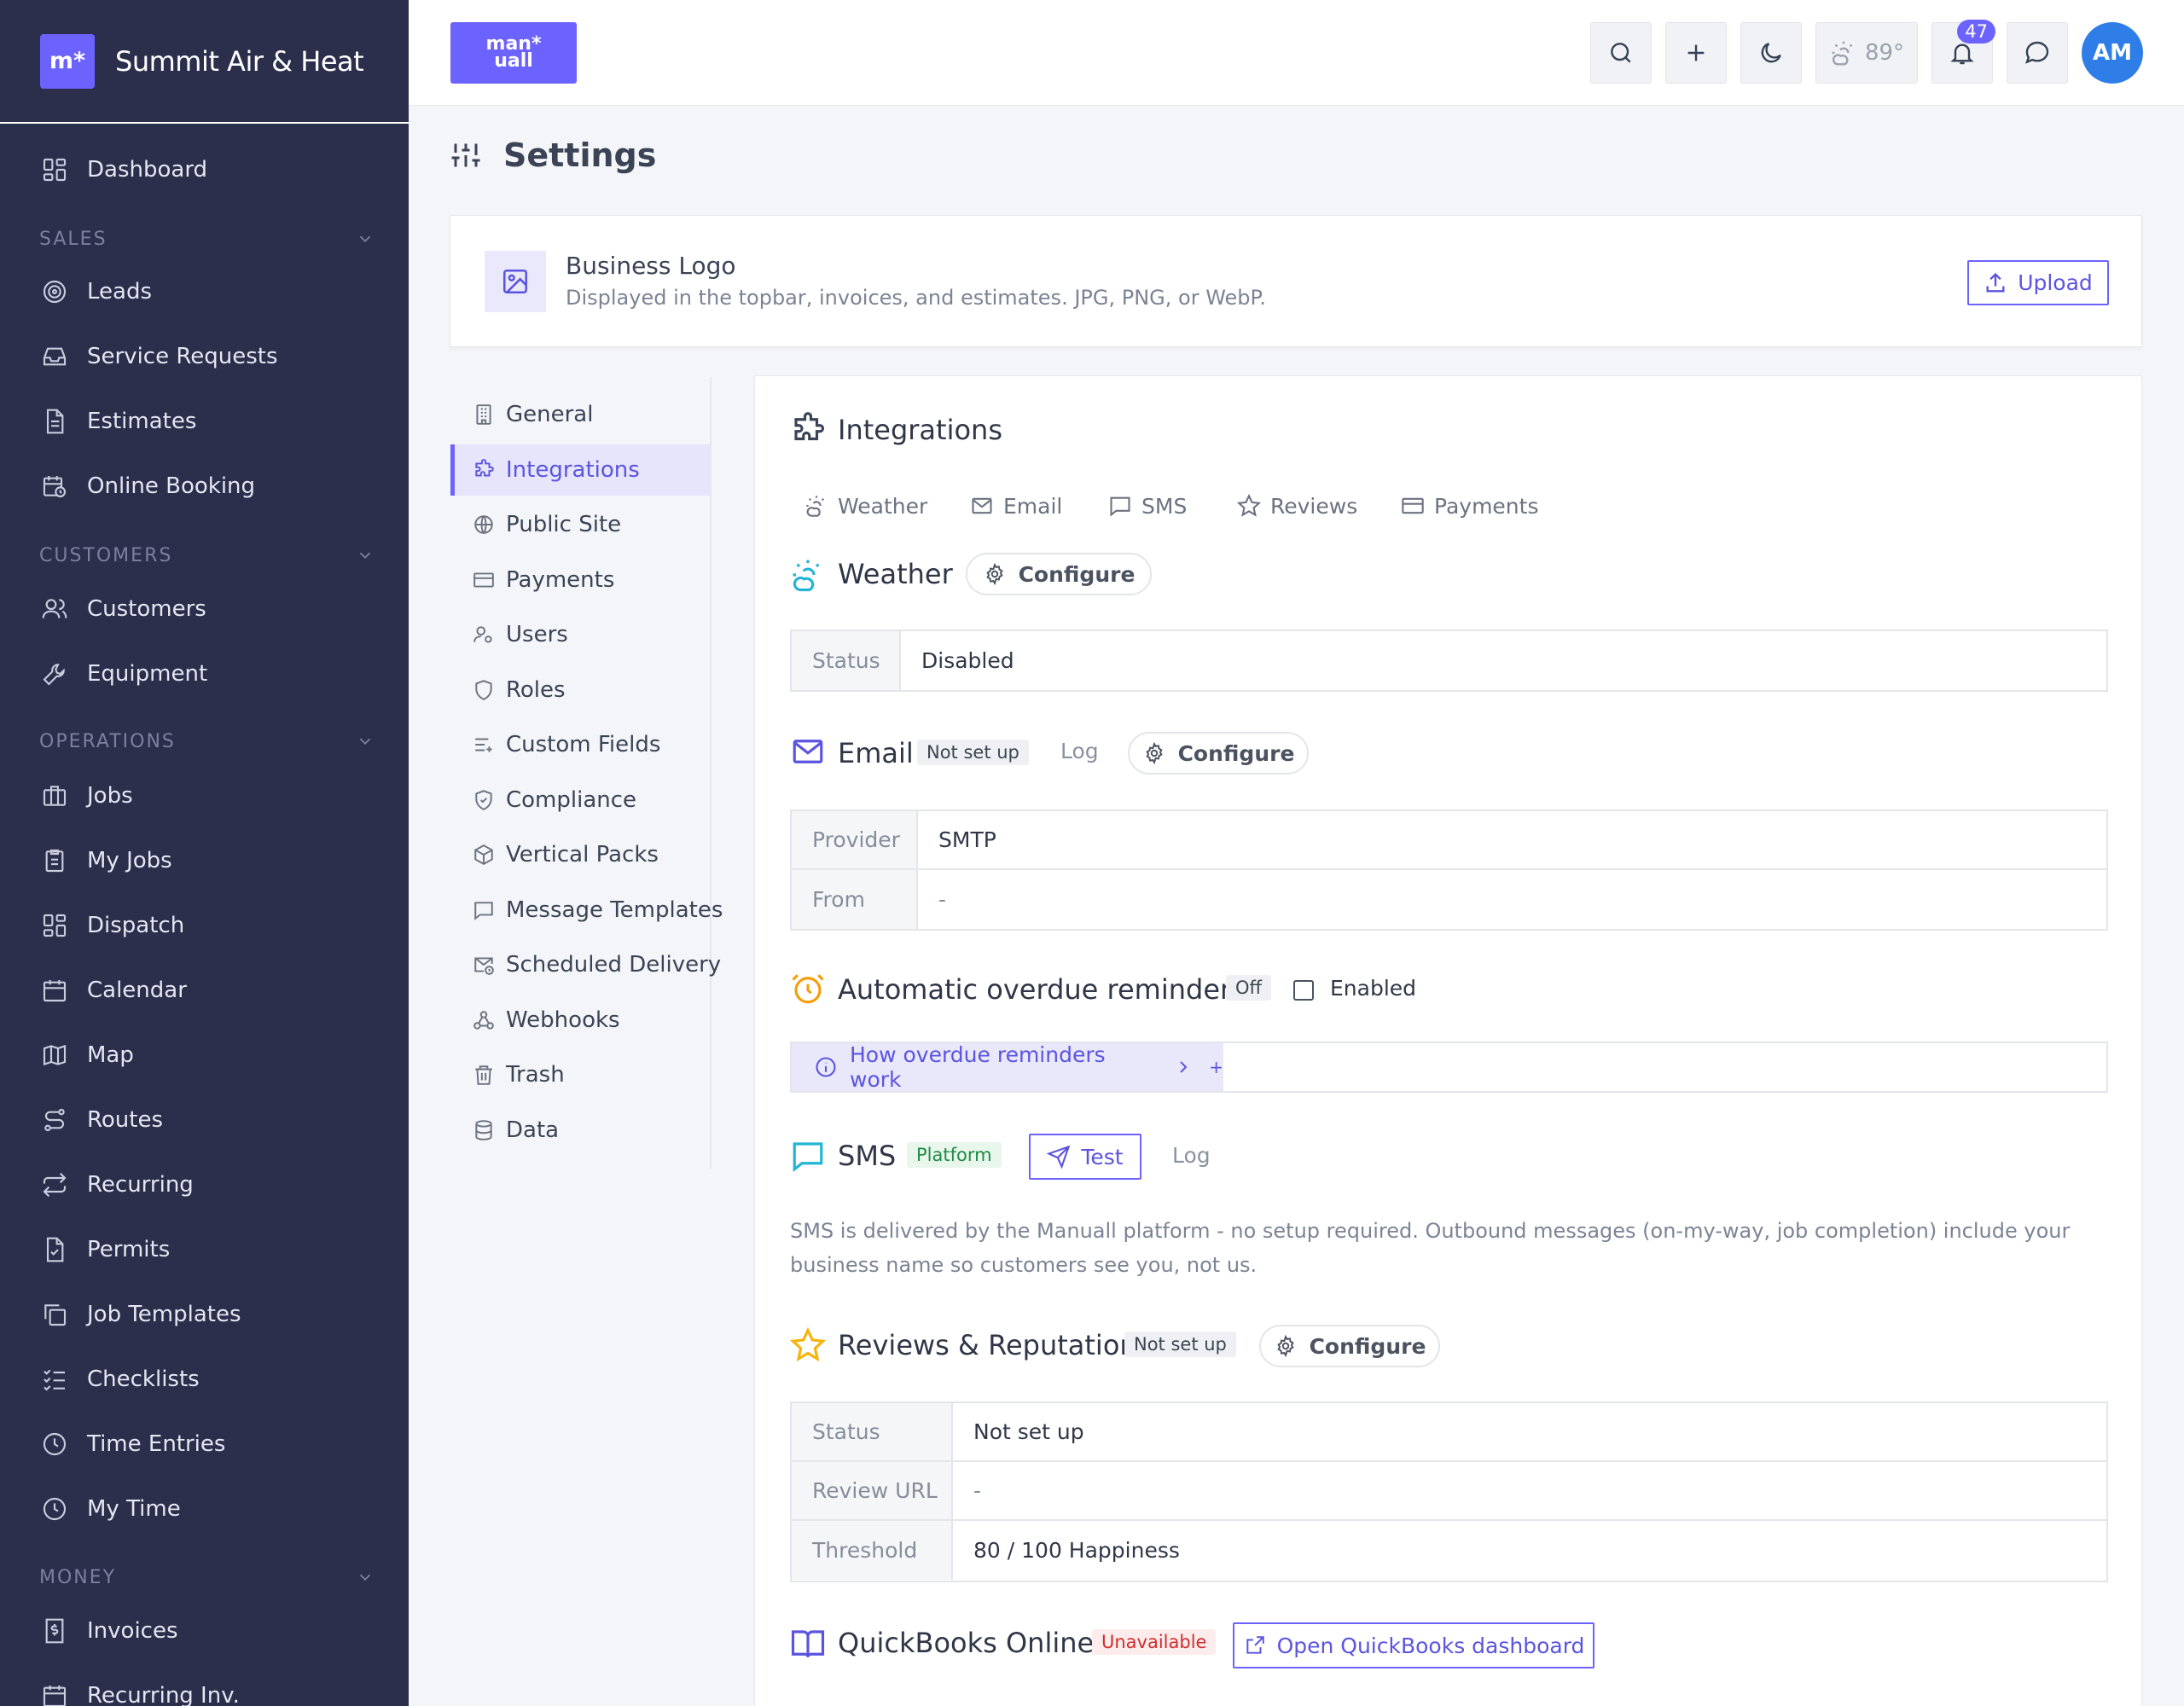 This screenshot has width=2184, height=1706. What do you see at coordinates (204, 1120) in the screenshot?
I see `sidebar-item-routes: Routes` at bounding box center [204, 1120].